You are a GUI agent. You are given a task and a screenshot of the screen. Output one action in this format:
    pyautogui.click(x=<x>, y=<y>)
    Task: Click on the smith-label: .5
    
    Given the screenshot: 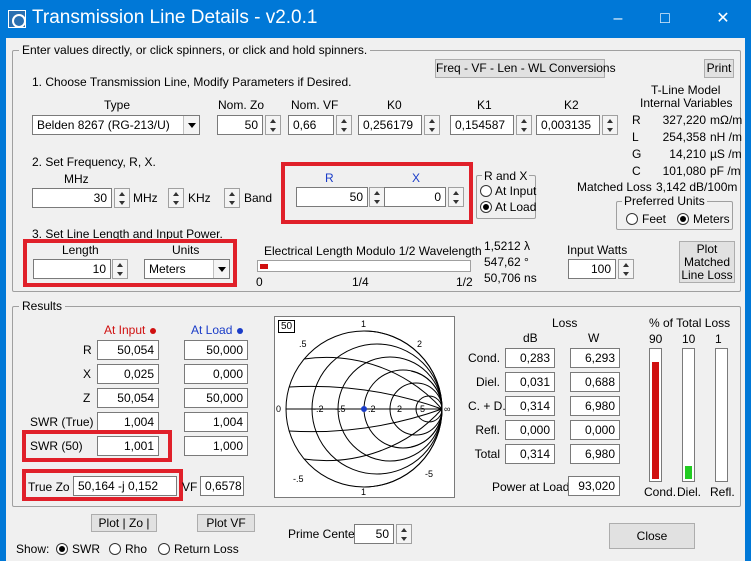 What is the action you would take?
    pyautogui.click(x=303, y=344)
    